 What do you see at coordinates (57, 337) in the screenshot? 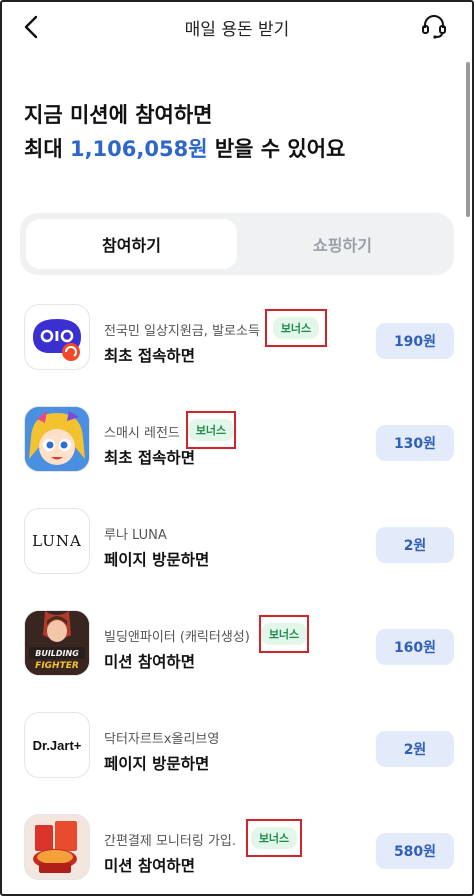
I see `balo-app-icon` at bounding box center [57, 337].